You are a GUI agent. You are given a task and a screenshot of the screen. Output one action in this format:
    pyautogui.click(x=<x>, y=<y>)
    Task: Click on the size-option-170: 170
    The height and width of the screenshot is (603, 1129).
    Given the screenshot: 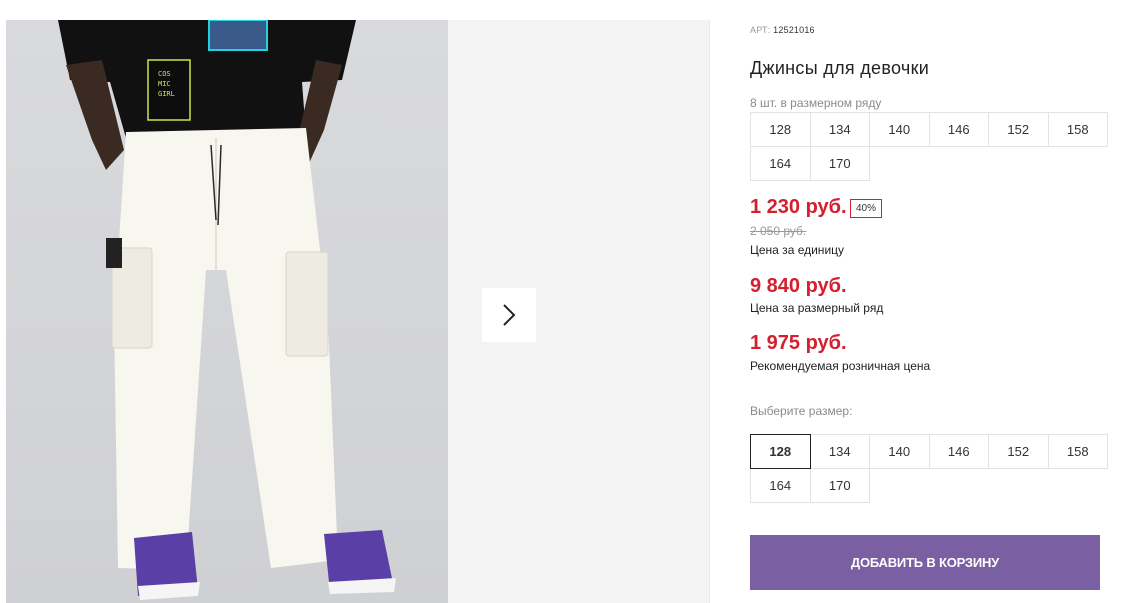 What is the action you would take?
    pyautogui.click(x=839, y=485)
    